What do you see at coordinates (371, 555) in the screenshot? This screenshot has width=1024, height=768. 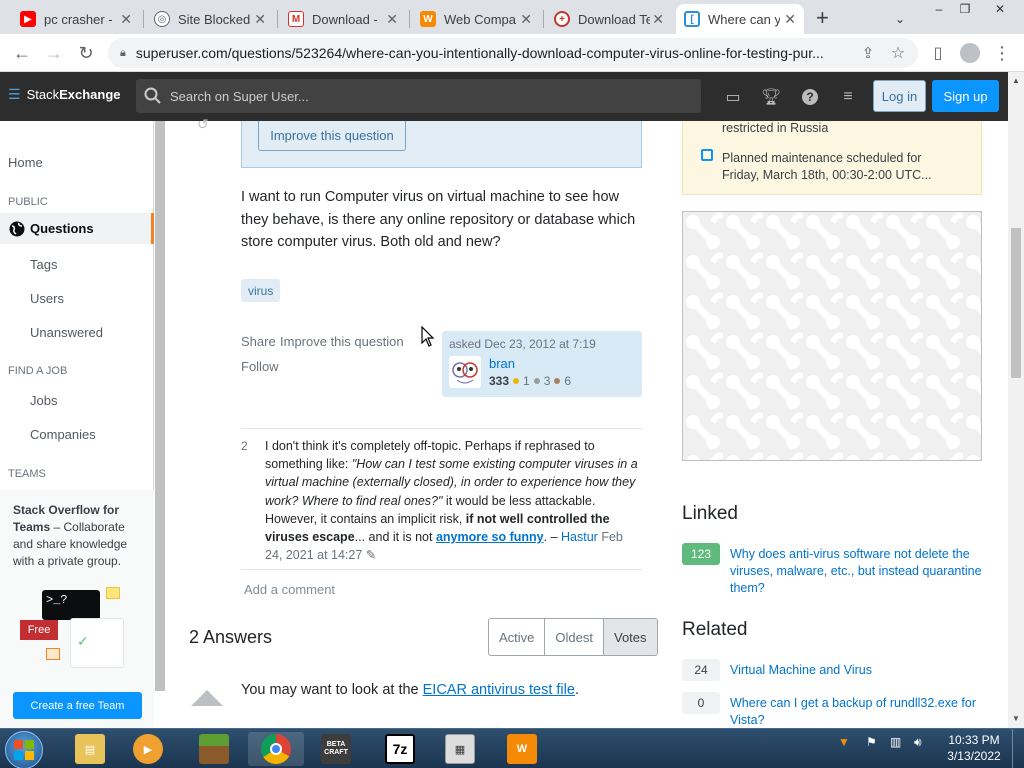 I see `edit-pencil-icon: ✎` at bounding box center [371, 555].